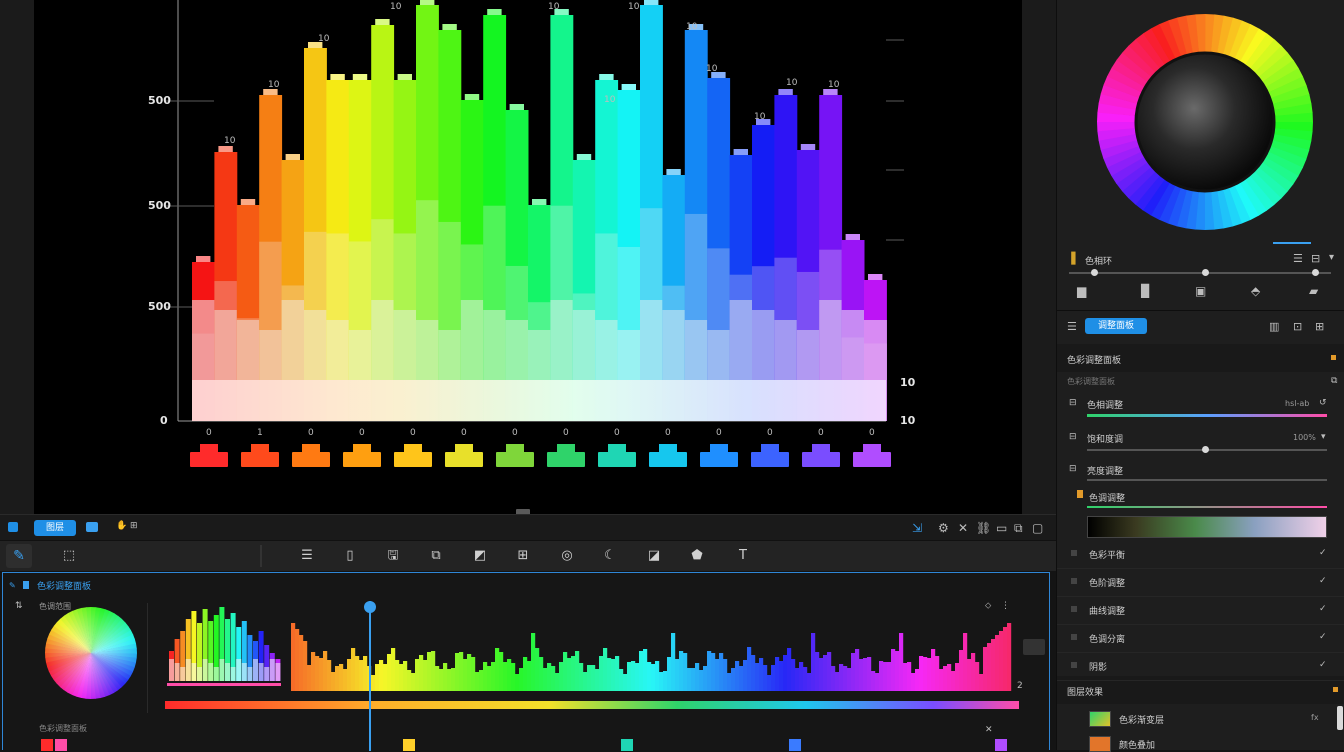  What do you see at coordinates (370, 676) in the screenshot?
I see `playhead-line` at bounding box center [370, 676].